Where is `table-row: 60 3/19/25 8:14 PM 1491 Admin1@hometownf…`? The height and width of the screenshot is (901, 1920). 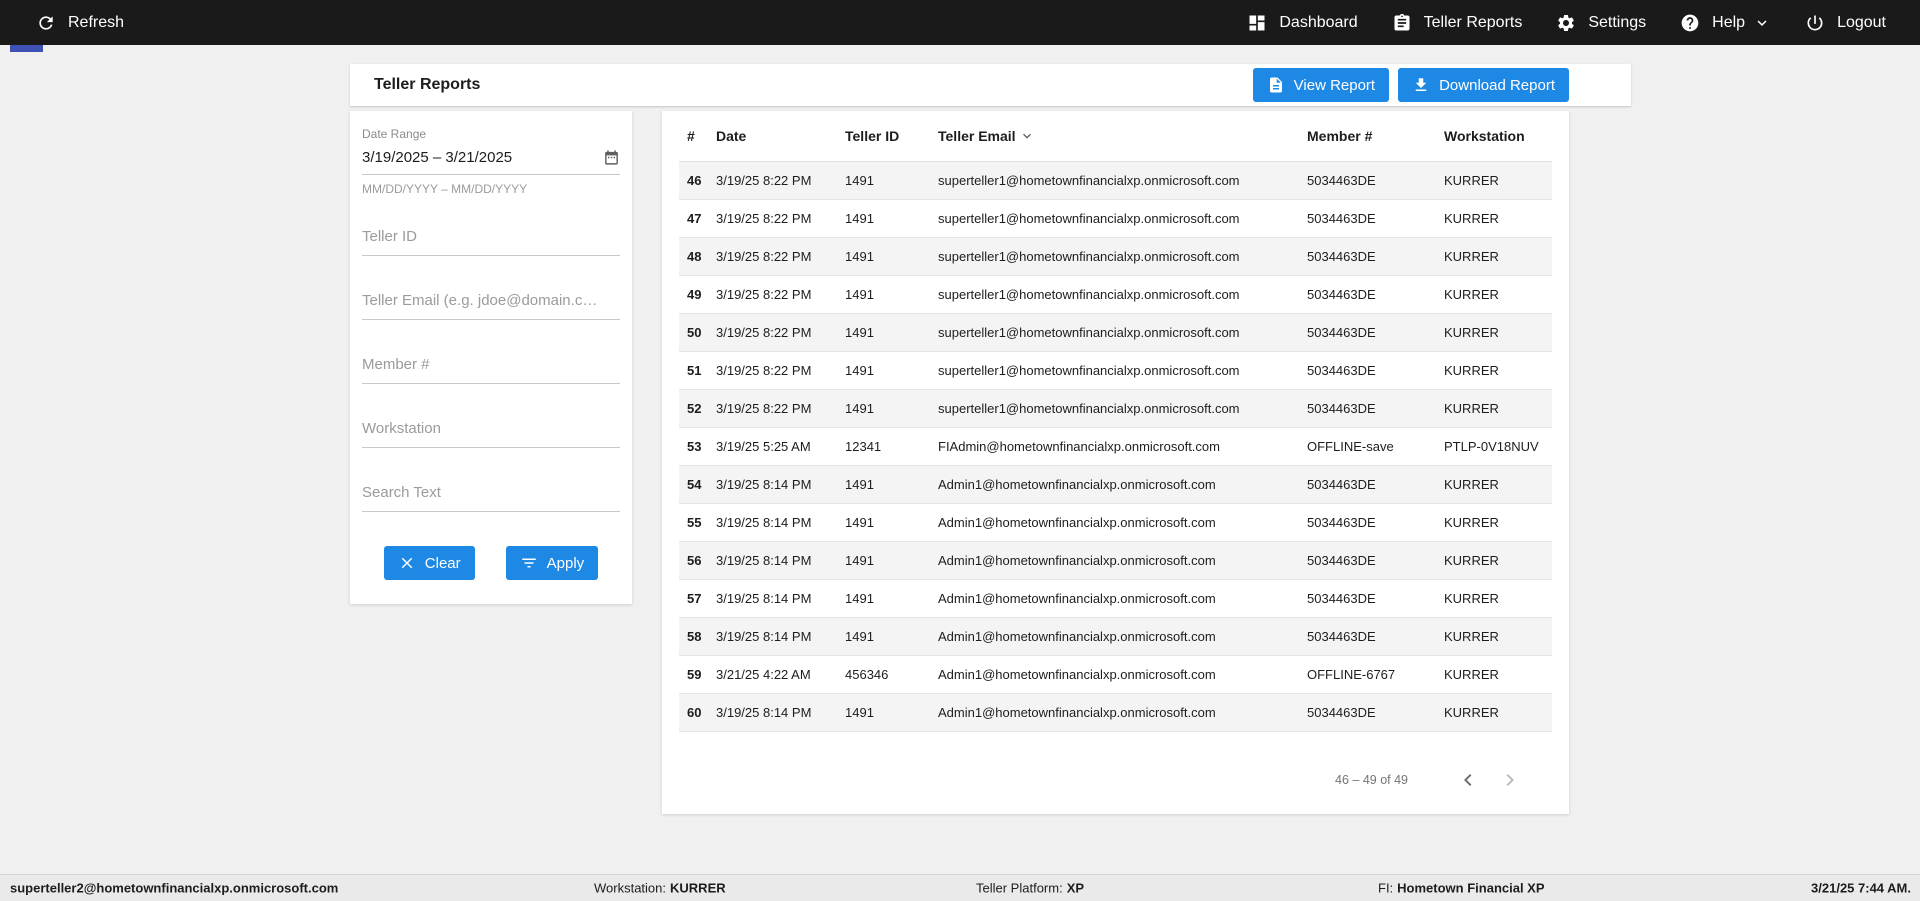 table-row: 60 3/19/25 8:14 PM 1491 Admin1@hometownf… is located at coordinates (1115, 712).